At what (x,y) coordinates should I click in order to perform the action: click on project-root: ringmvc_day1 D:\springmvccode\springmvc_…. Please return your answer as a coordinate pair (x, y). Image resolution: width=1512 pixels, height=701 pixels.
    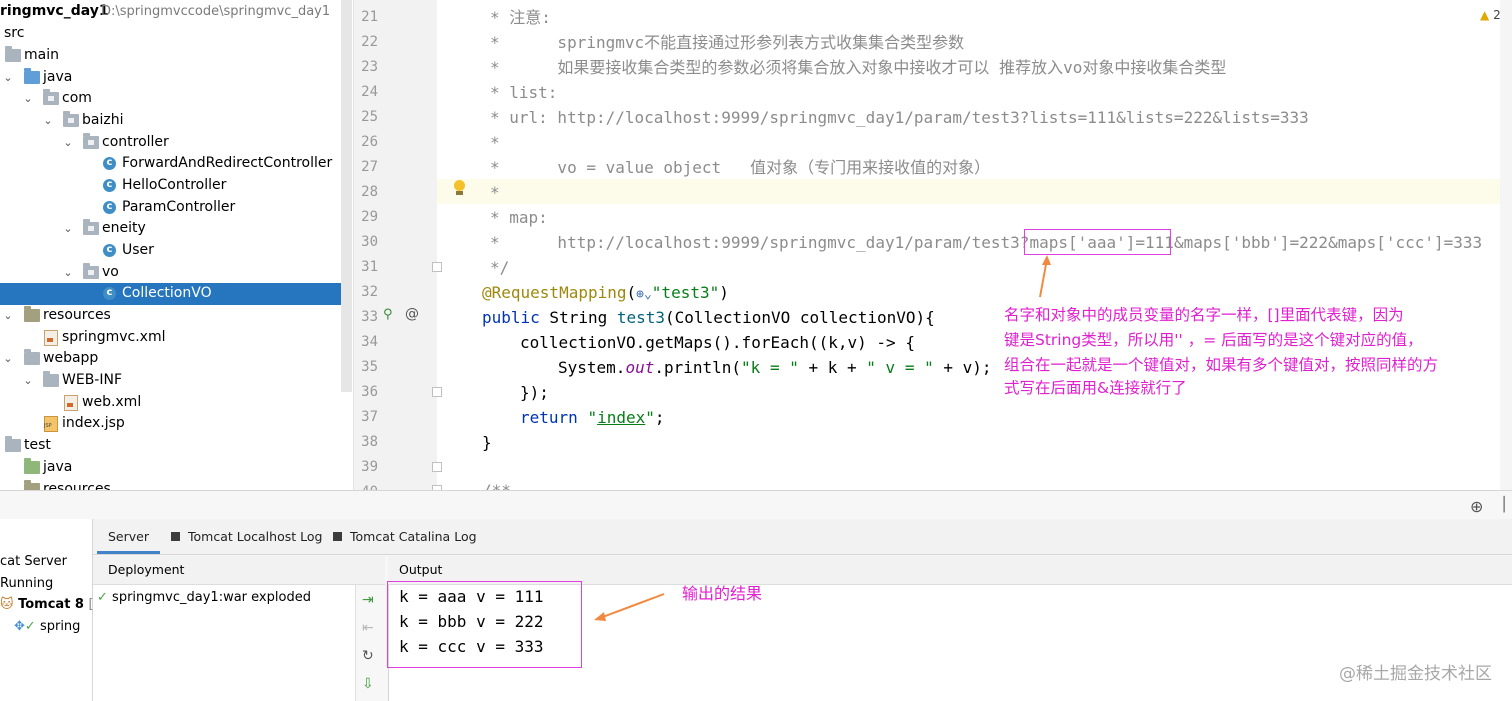
    Looking at the image, I should click on (176, 12).